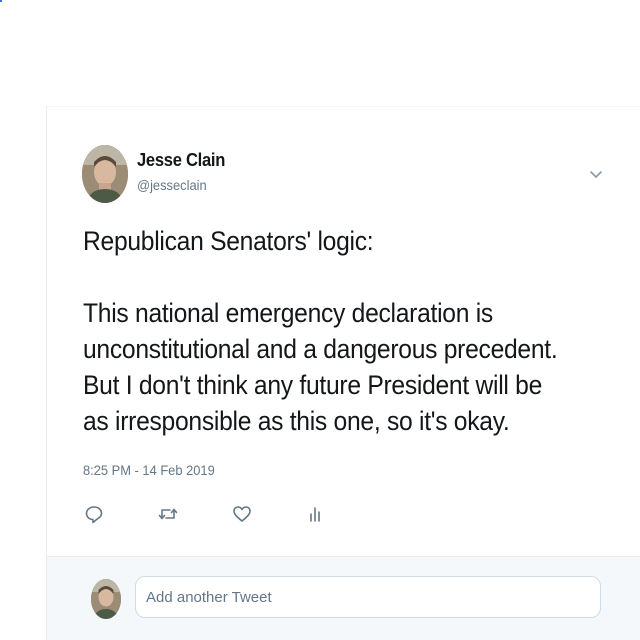  Describe the element at coordinates (172, 185) in the screenshot. I see `author-handle: @jesseclain` at that location.